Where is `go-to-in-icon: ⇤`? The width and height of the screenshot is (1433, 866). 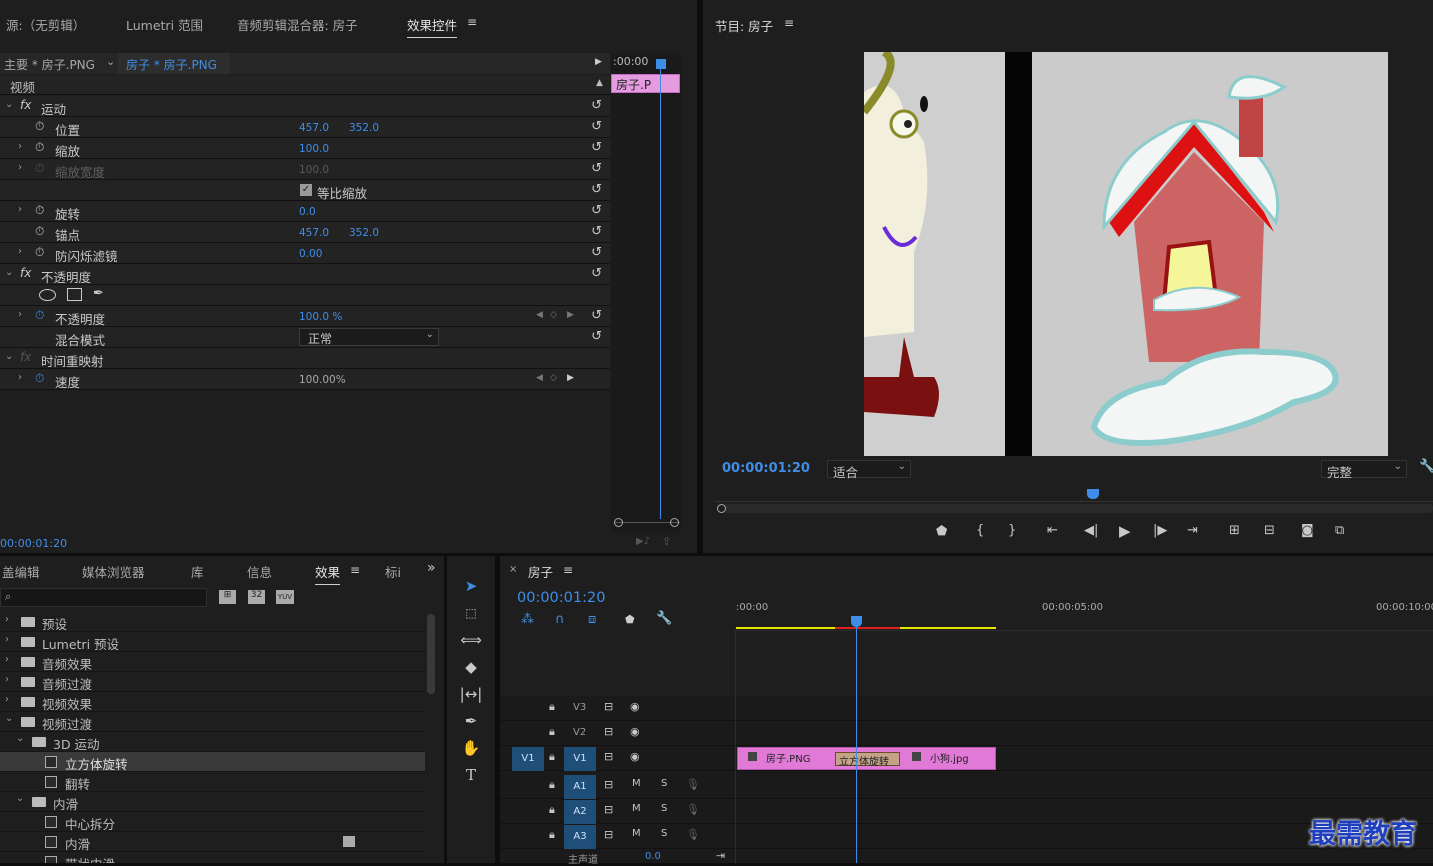
go-to-in-icon: ⇤ is located at coordinates (1052, 530).